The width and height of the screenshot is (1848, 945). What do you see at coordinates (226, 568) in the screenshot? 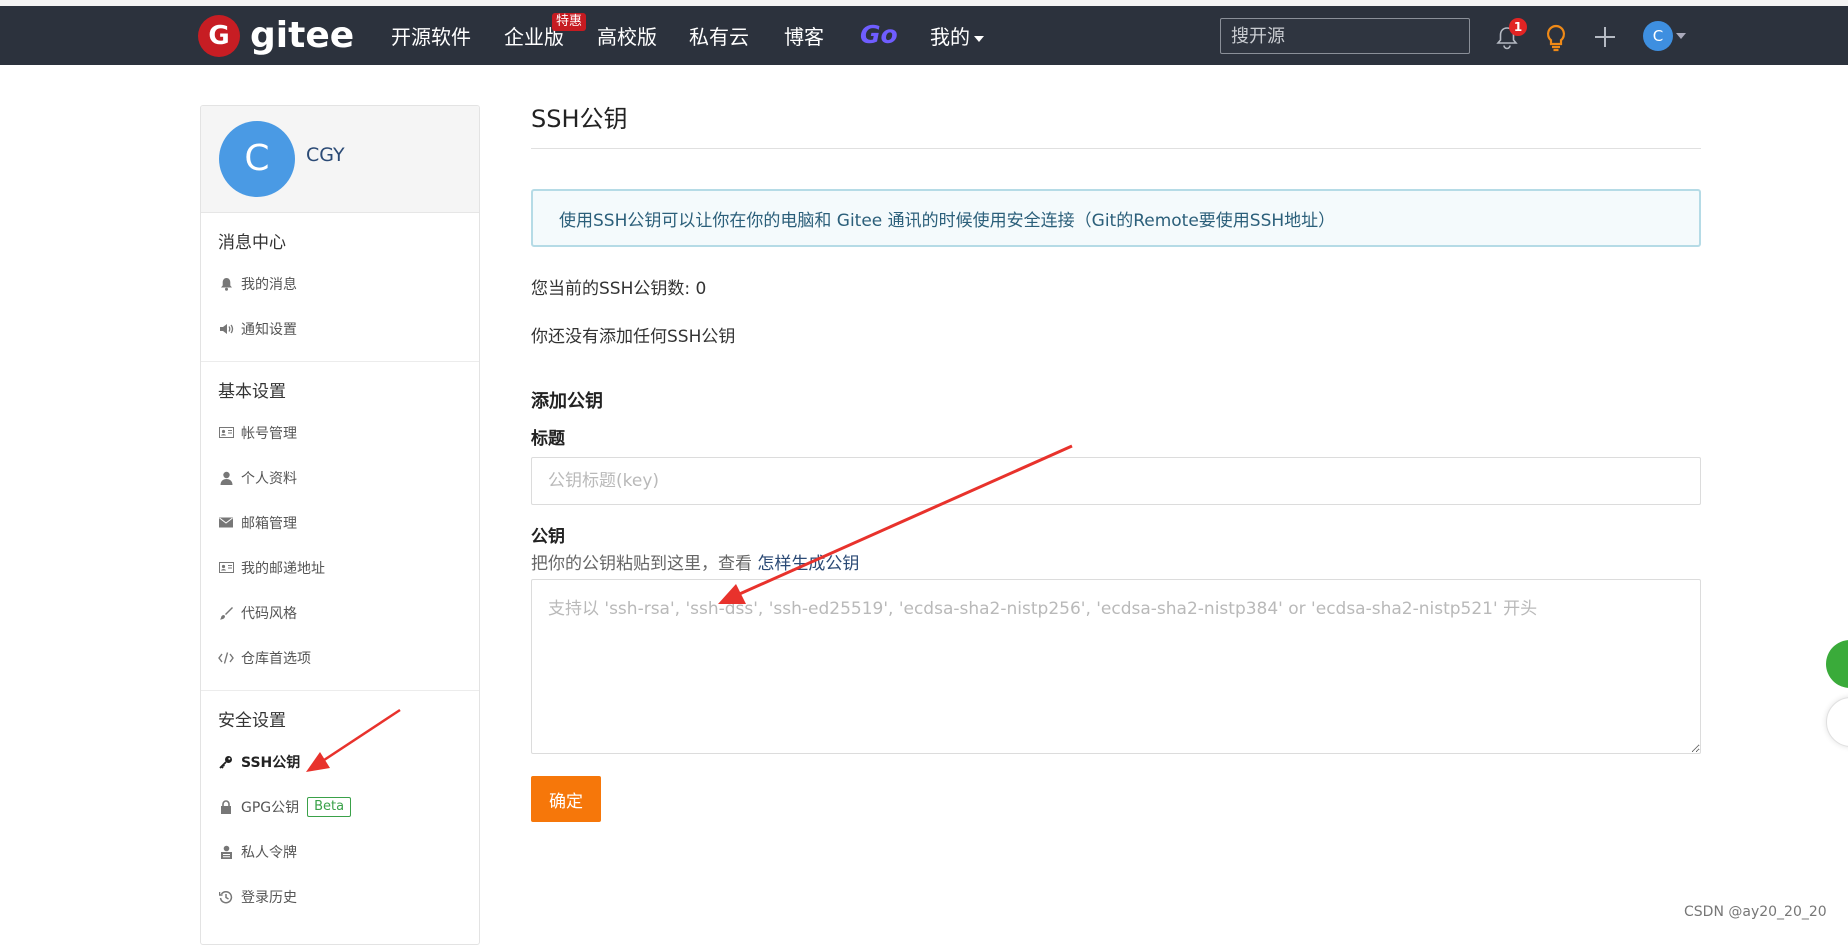
I see `address-card-icon` at bounding box center [226, 568].